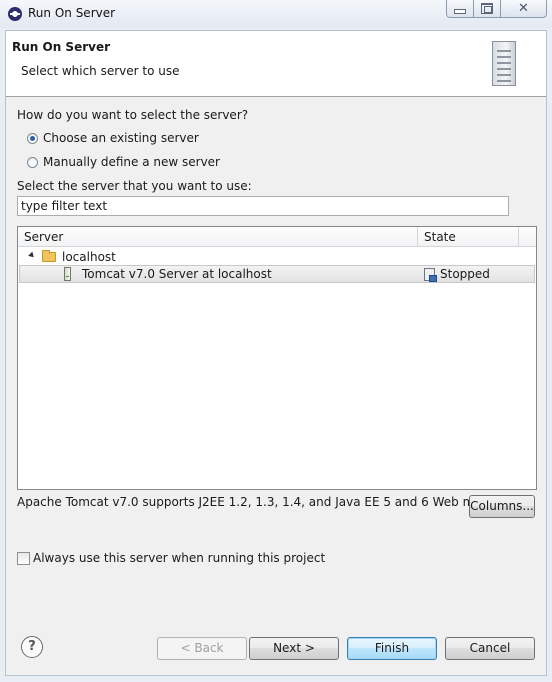 This screenshot has height=682, width=552. Describe the element at coordinates (263, 206) in the screenshot. I see `server-filter-input` at that location.